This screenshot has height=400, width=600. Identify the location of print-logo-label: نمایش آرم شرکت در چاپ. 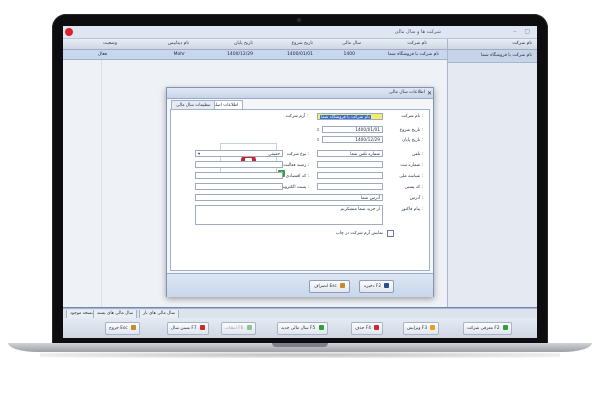
(359, 233).